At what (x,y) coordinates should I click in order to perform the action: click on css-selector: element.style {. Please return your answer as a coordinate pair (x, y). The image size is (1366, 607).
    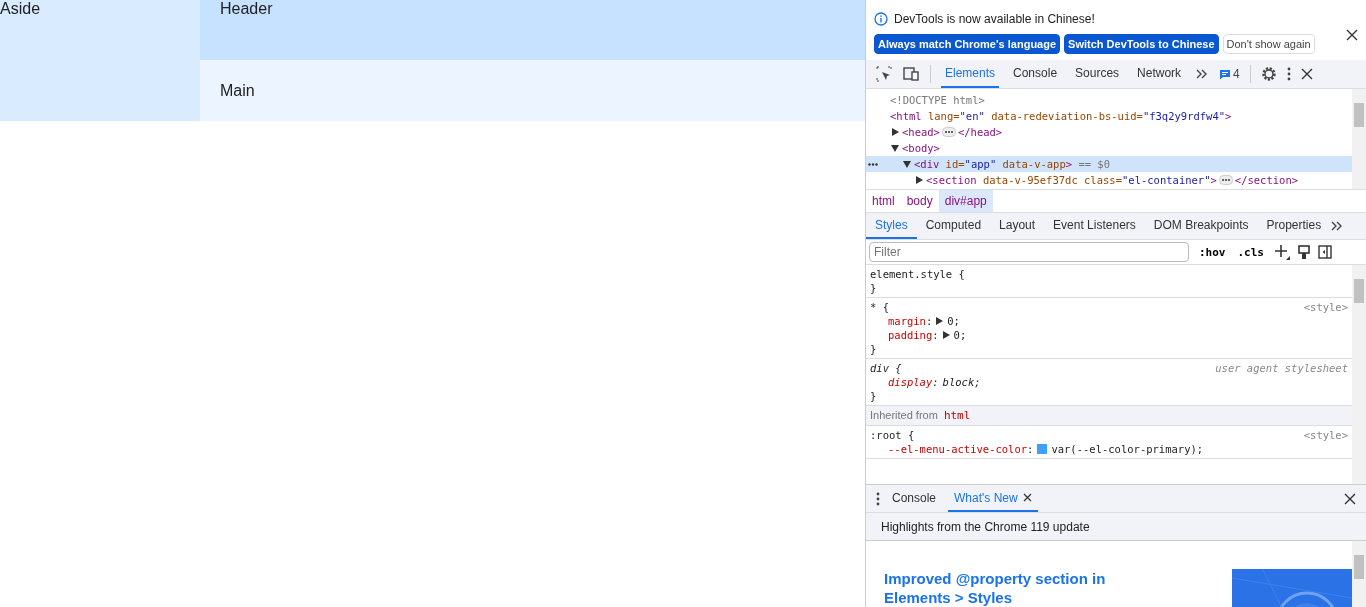
    Looking at the image, I should click on (917, 274).